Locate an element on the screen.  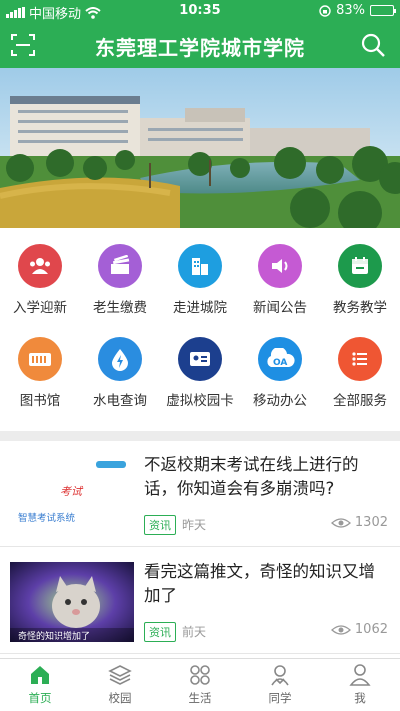
search-icon is located at coordinates (373, 45).